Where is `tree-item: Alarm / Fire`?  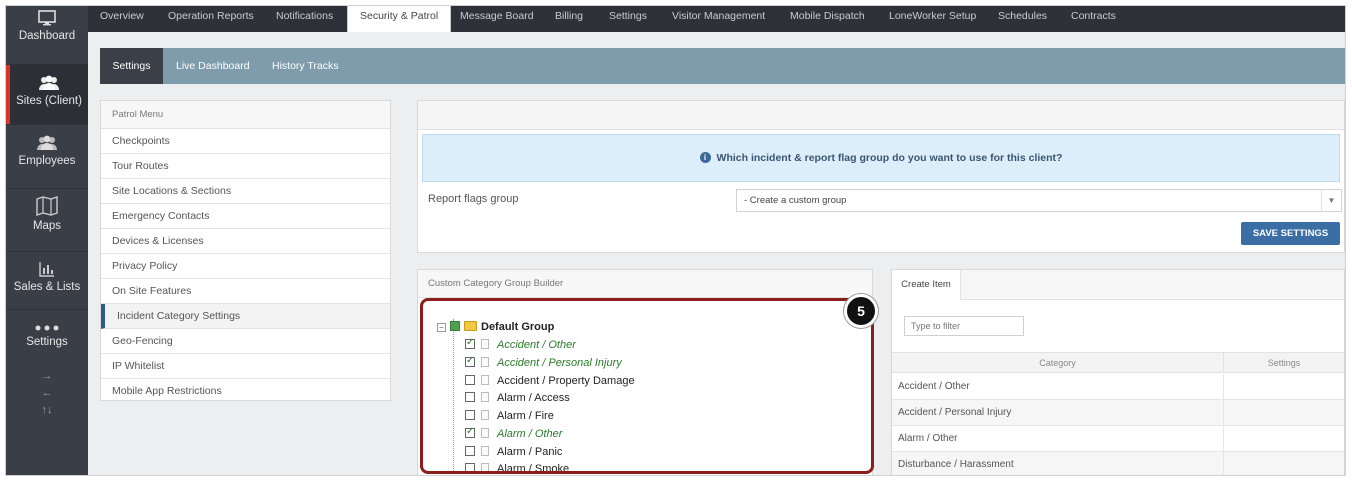 tree-item: Alarm / Fire is located at coordinates (509, 416).